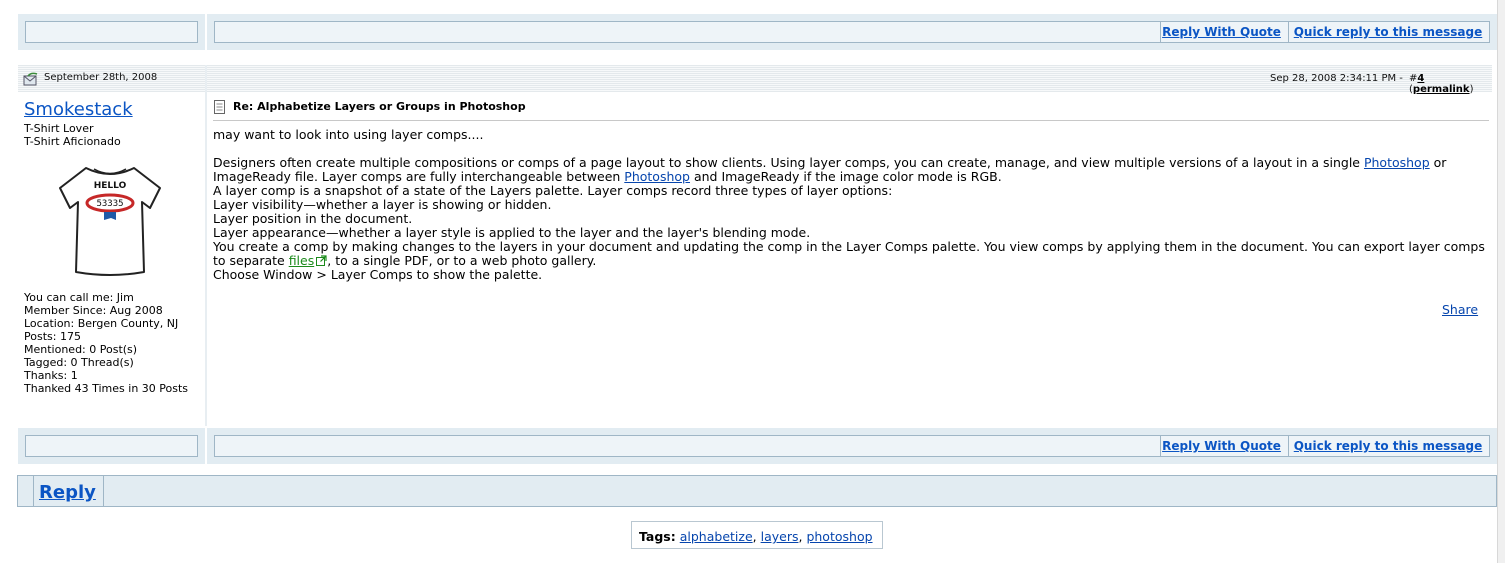  What do you see at coordinates (757, 491) in the screenshot?
I see `reply-bar: Reply` at bounding box center [757, 491].